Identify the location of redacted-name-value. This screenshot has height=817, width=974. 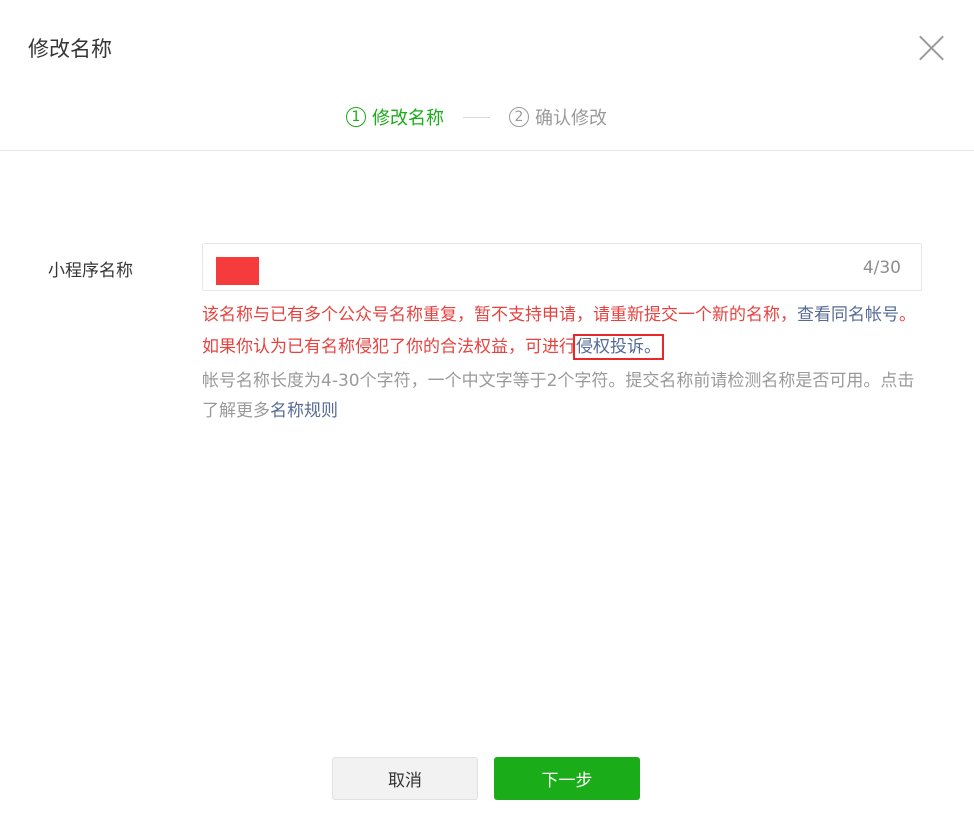
(237, 271).